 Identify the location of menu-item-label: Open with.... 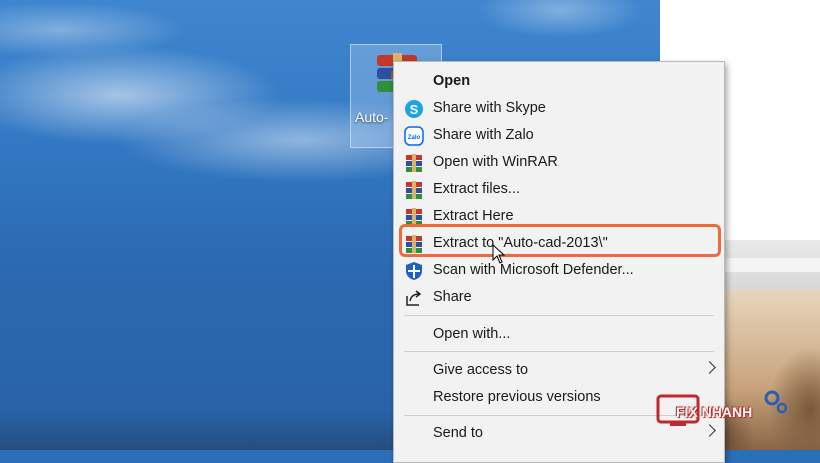
(472, 334).